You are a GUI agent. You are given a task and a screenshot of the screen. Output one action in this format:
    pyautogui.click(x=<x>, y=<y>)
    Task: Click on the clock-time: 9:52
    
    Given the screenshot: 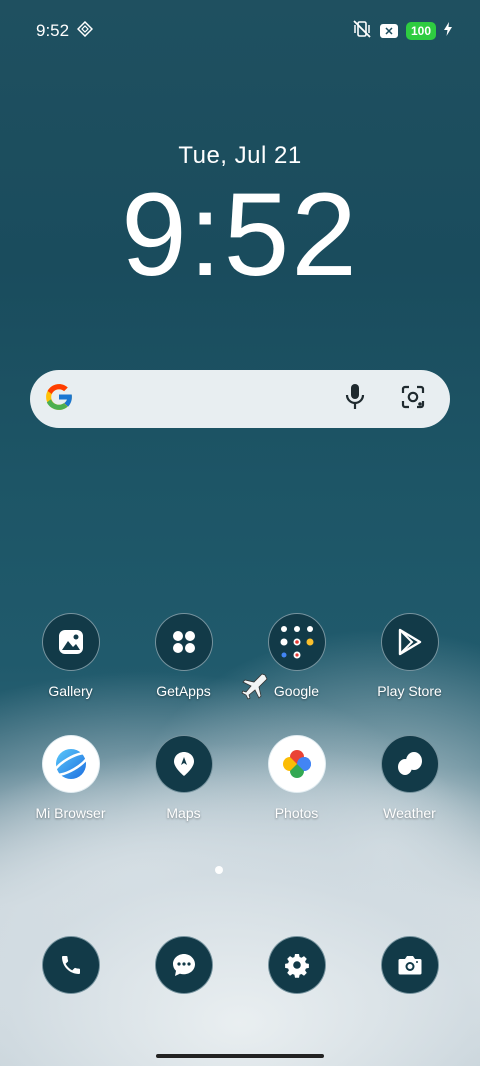 What is the action you would take?
    pyautogui.click(x=240, y=235)
    